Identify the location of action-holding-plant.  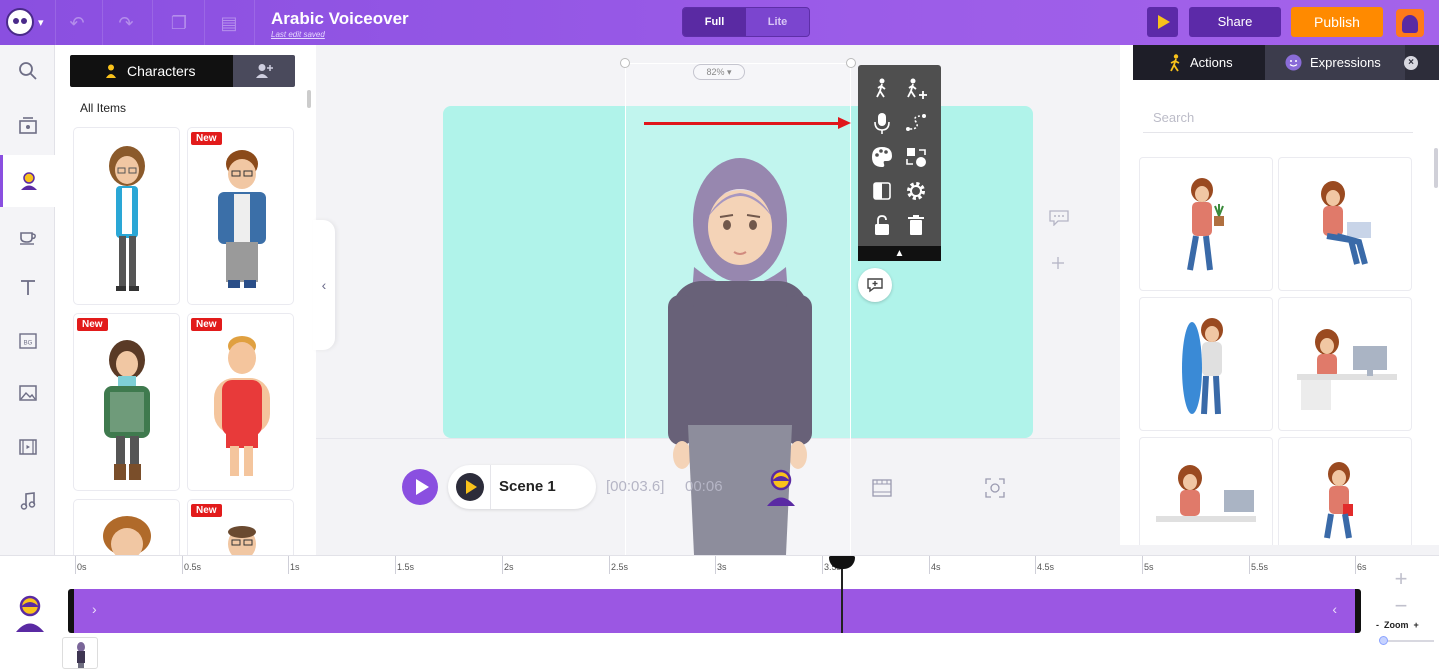
(1205, 224).